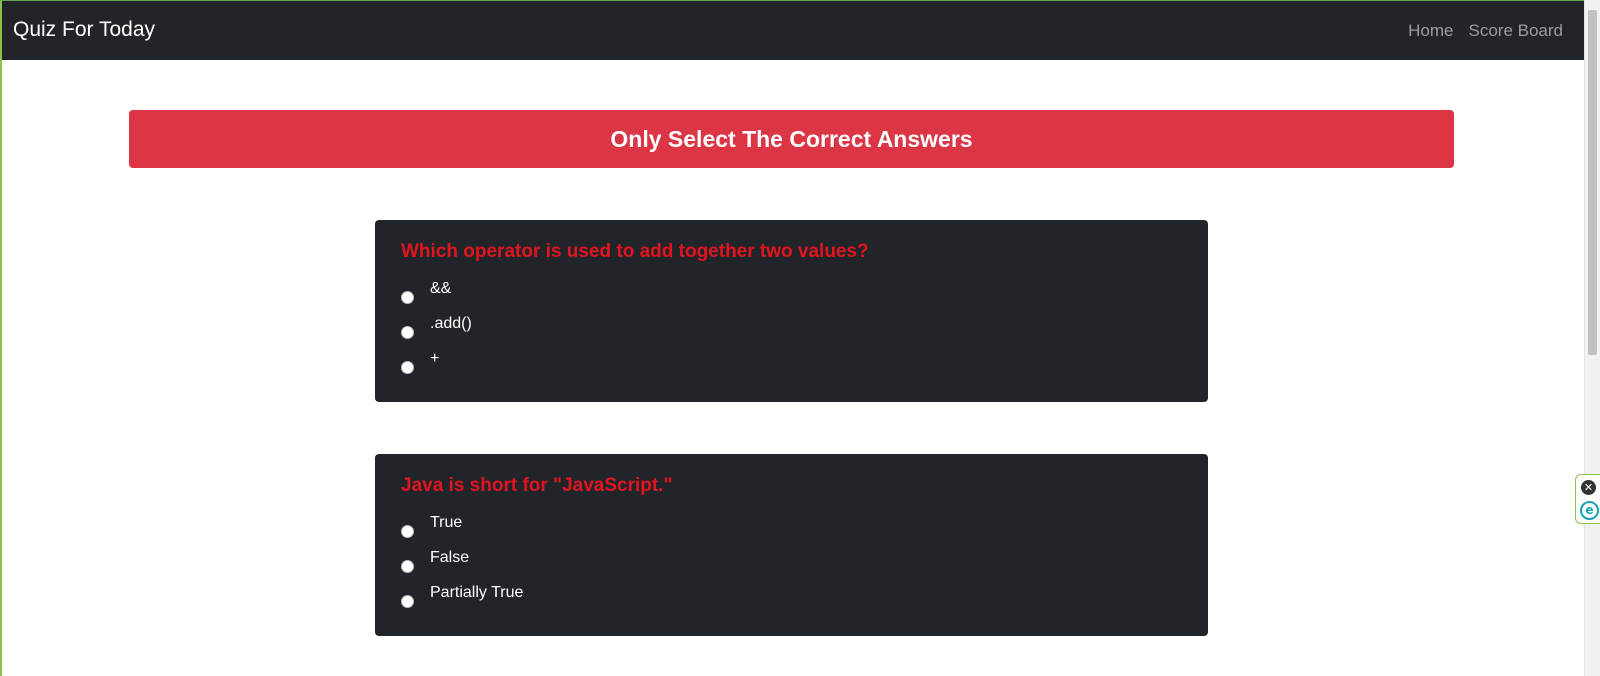 The image size is (1600, 676). What do you see at coordinates (601, 563) in the screenshot?
I see `answer-option: False` at bounding box center [601, 563].